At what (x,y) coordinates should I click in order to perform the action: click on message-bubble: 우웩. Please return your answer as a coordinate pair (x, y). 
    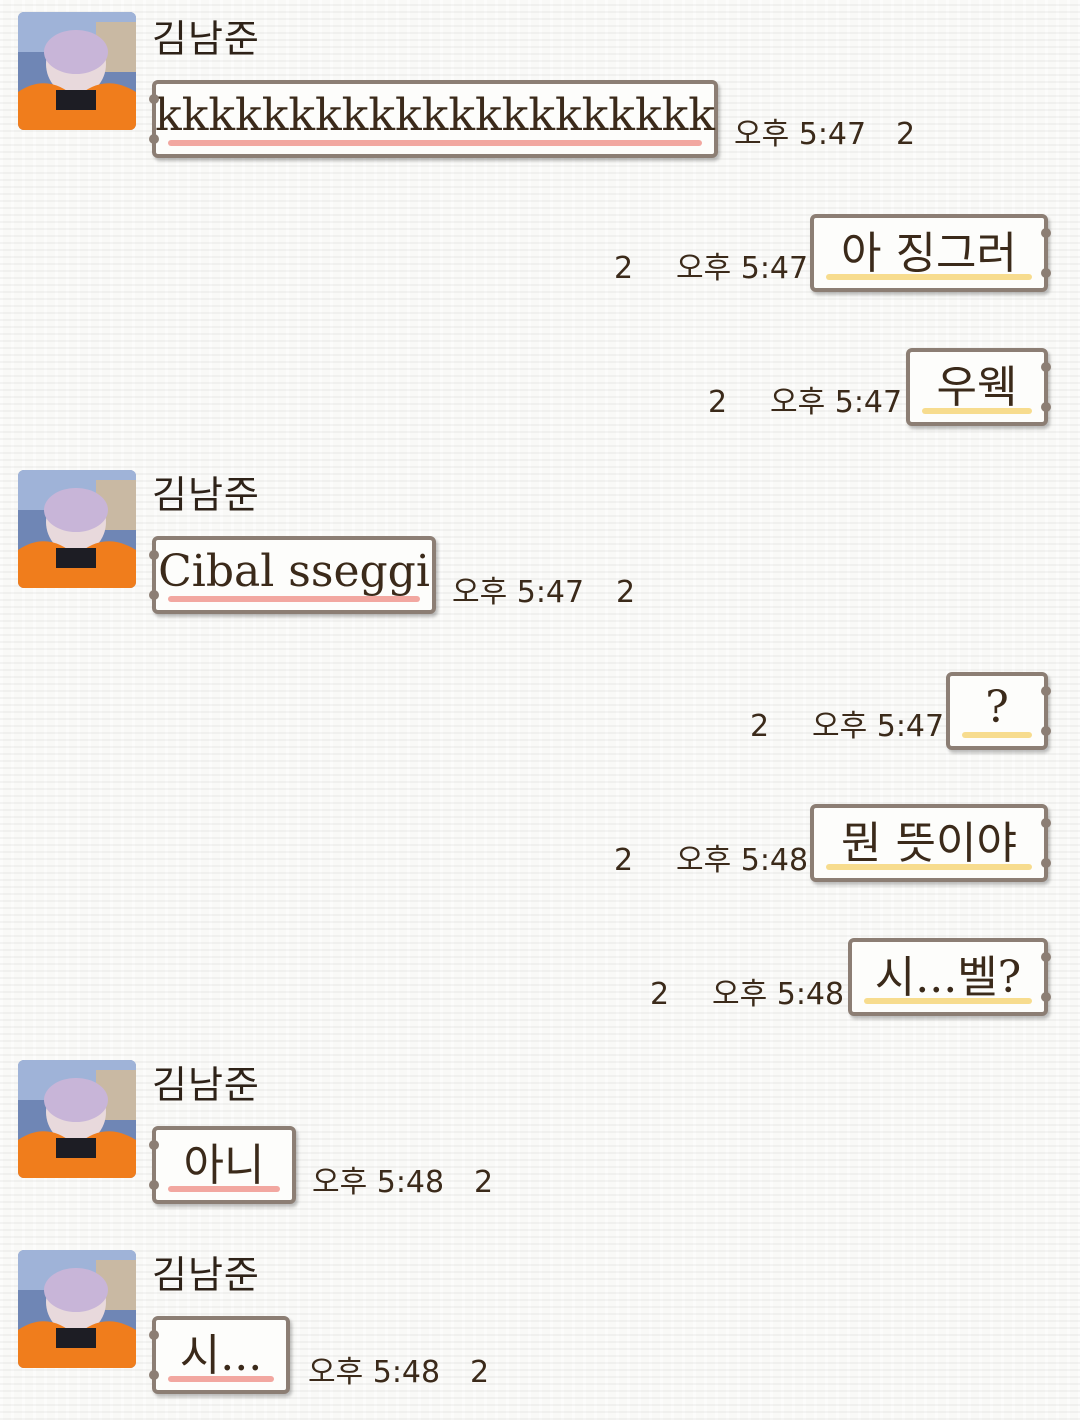
    Looking at the image, I should click on (978, 387).